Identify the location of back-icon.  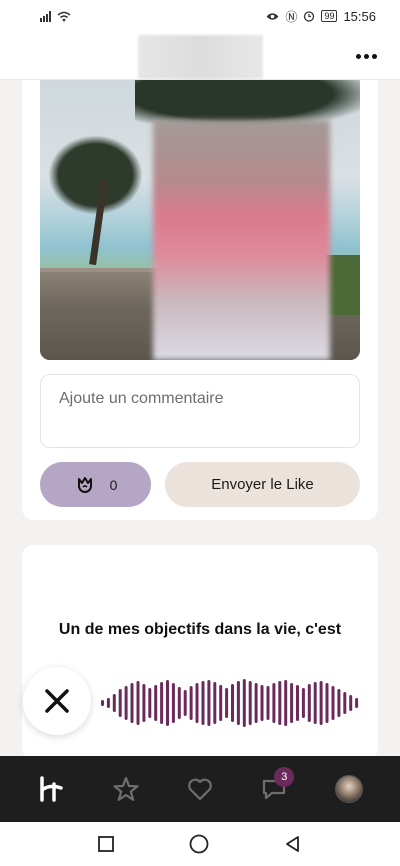
(293, 844).